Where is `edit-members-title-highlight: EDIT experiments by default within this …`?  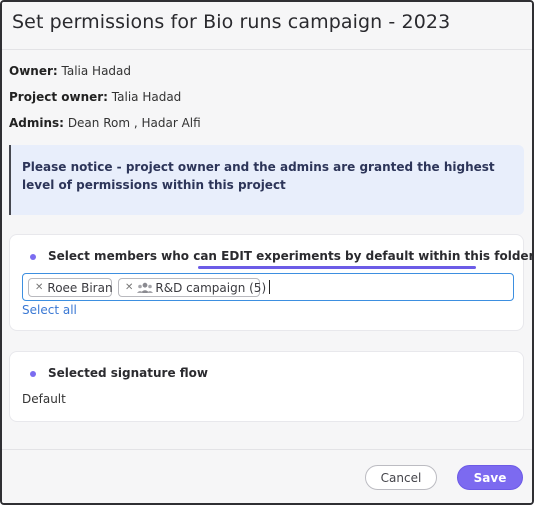
edit-members-title-highlight: EDIT experiments by default within this … is located at coordinates (377, 256).